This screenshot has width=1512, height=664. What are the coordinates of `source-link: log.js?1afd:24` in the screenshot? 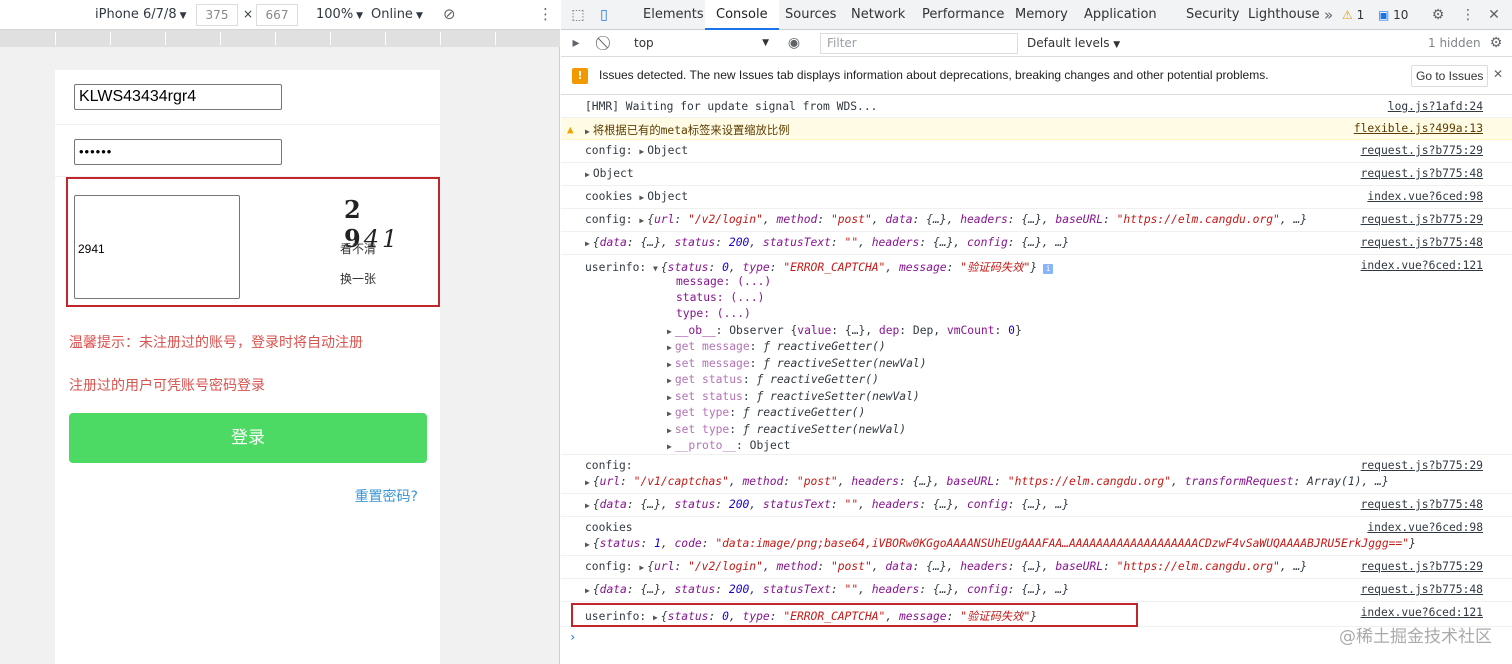 It's located at (1435, 106).